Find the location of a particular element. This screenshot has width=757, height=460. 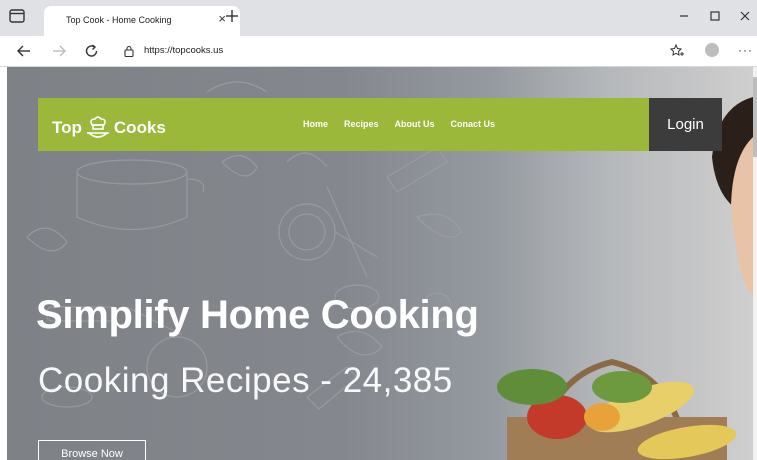

refresh-icon is located at coordinates (92, 51).